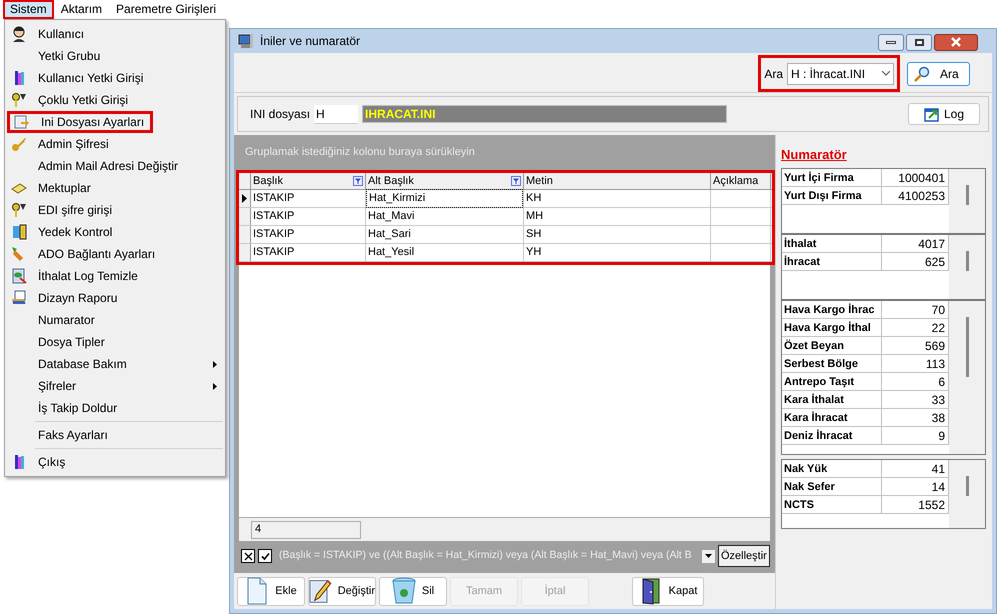  What do you see at coordinates (404, 591) in the screenshot?
I see `recycle-bin-icon` at bounding box center [404, 591].